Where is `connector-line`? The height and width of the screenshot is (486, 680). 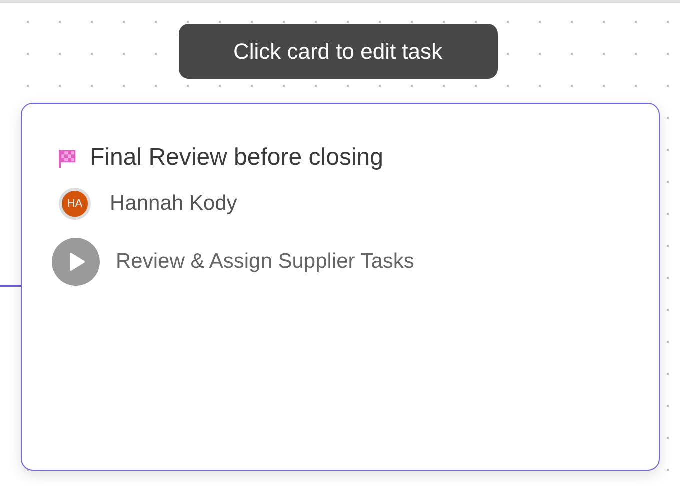 connector-line is located at coordinates (10, 285).